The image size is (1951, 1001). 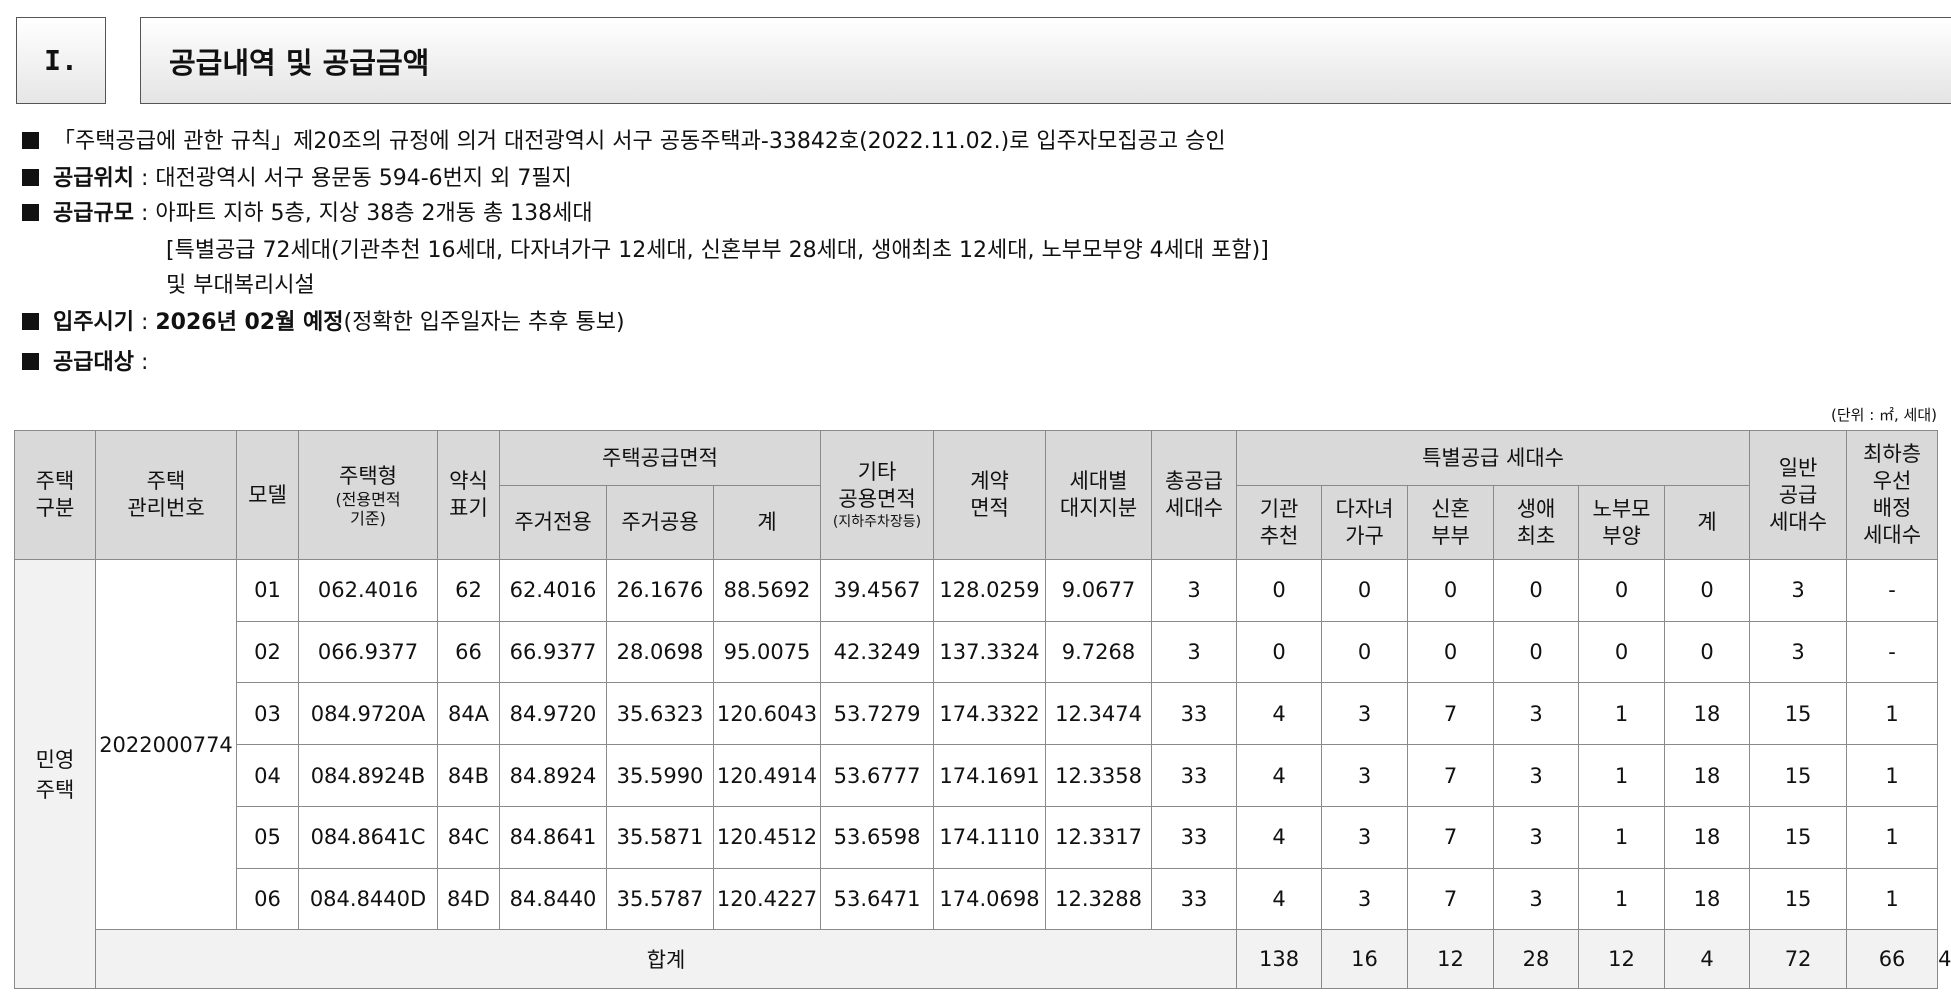 What do you see at coordinates (484, 322) in the screenshot?
I see `movein-note: (정확한 입주일자는 추후 통보)` at bounding box center [484, 322].